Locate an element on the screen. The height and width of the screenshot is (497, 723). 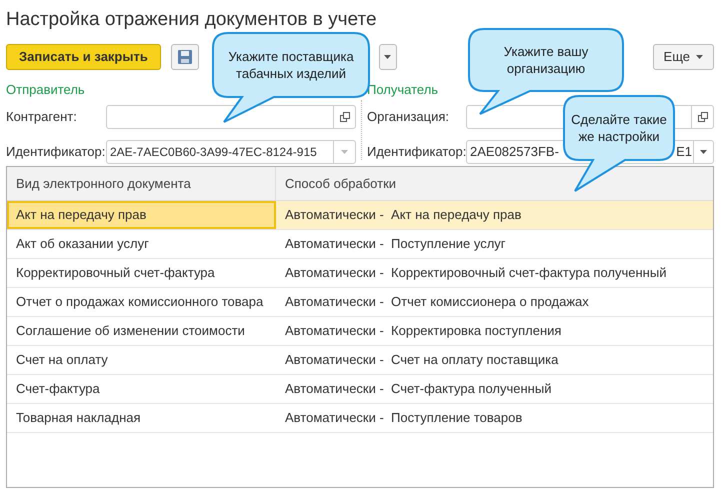
table-cell-text: Счет на оплату is located at coordinates (62, 360).